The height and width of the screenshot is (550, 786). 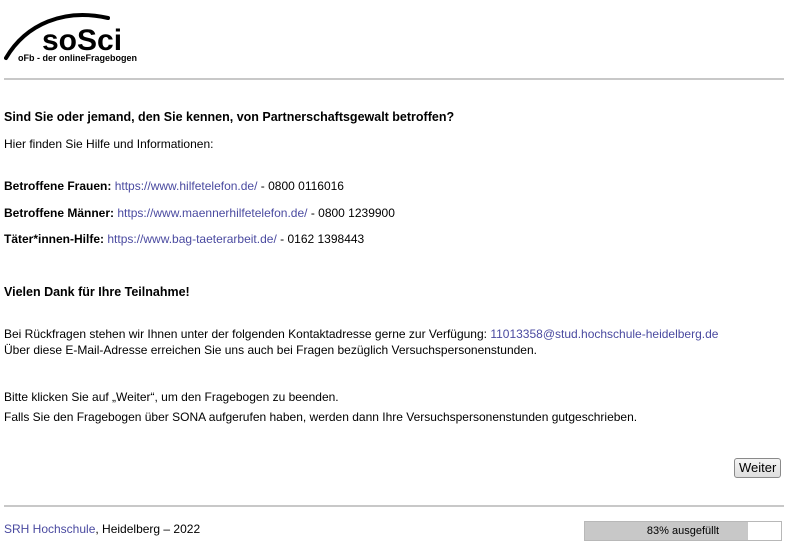 I want to click on next-button: Weiter, so click(x=758, y=468).